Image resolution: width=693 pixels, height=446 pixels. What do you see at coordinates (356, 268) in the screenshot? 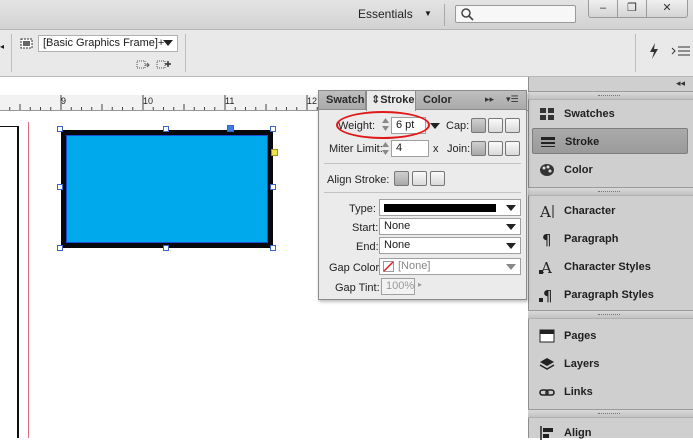
I see `gap-color-label: Gap Color:` at bounding box center [356, 268].